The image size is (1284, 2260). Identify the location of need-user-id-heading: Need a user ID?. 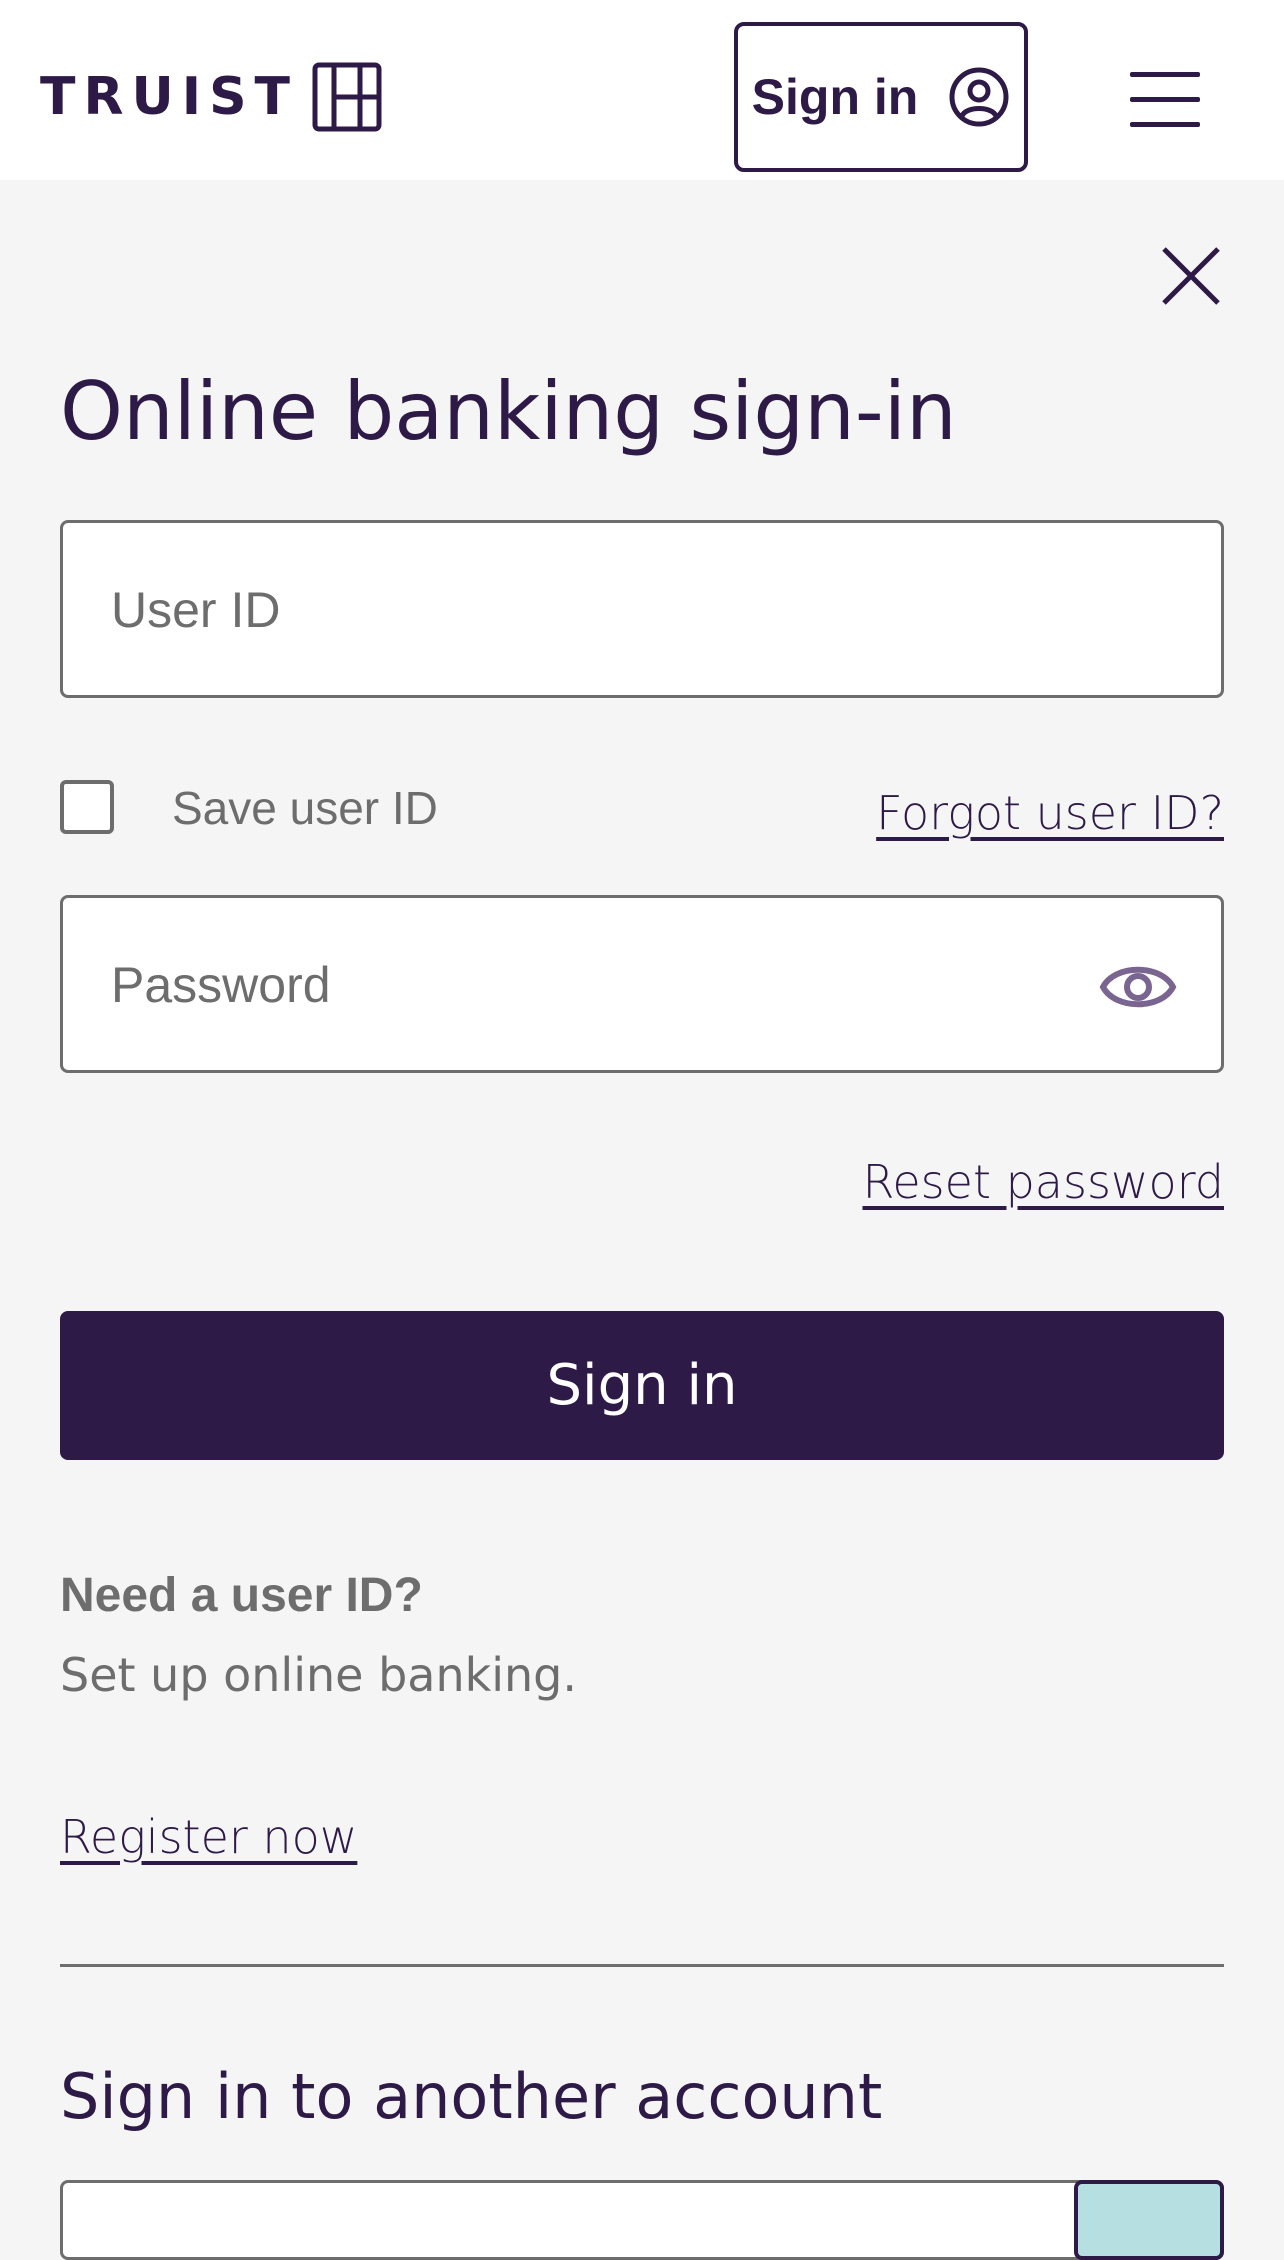
(241, 1595).